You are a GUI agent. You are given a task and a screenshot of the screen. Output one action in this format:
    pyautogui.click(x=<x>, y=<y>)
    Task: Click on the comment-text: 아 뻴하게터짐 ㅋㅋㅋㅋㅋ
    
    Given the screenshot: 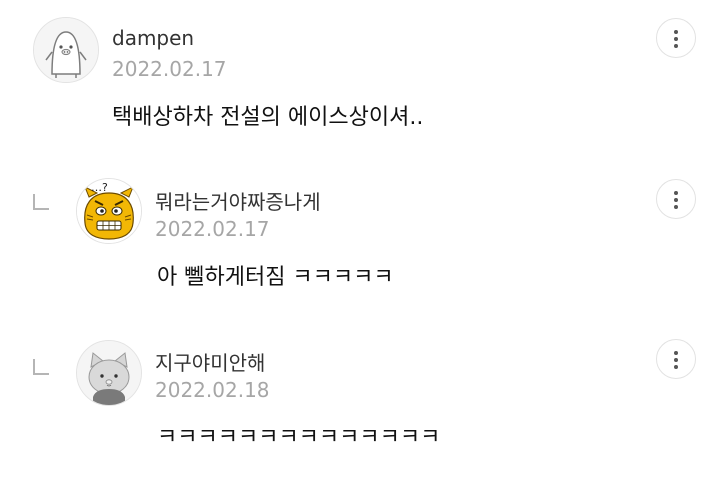 What is the action you would take?
    pyautogui.click(x=275, y=277)
    